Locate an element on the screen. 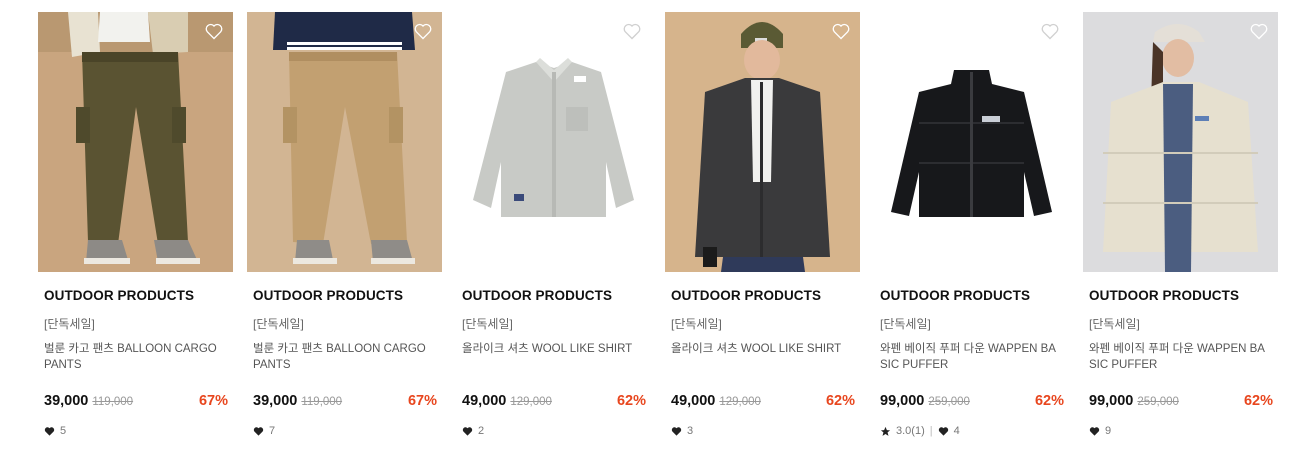  like-count: 7 is located at coordinates (272, 431).